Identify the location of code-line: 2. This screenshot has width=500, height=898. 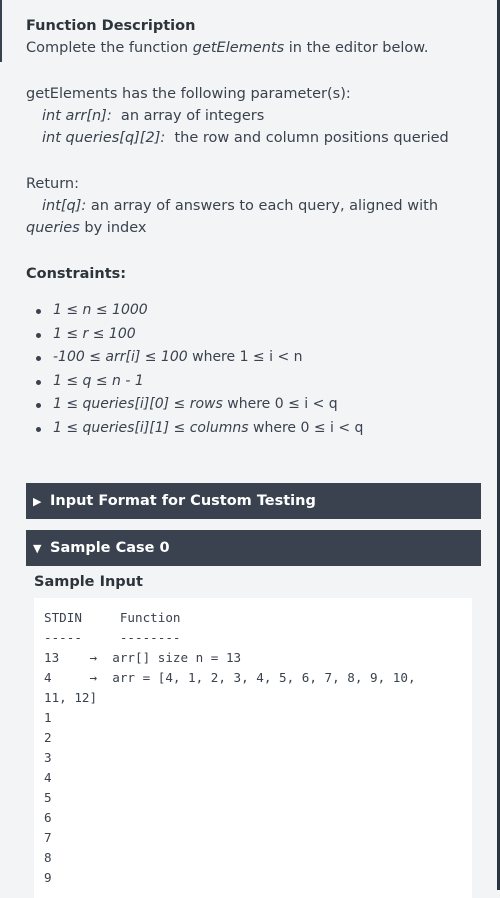
(48, 737).